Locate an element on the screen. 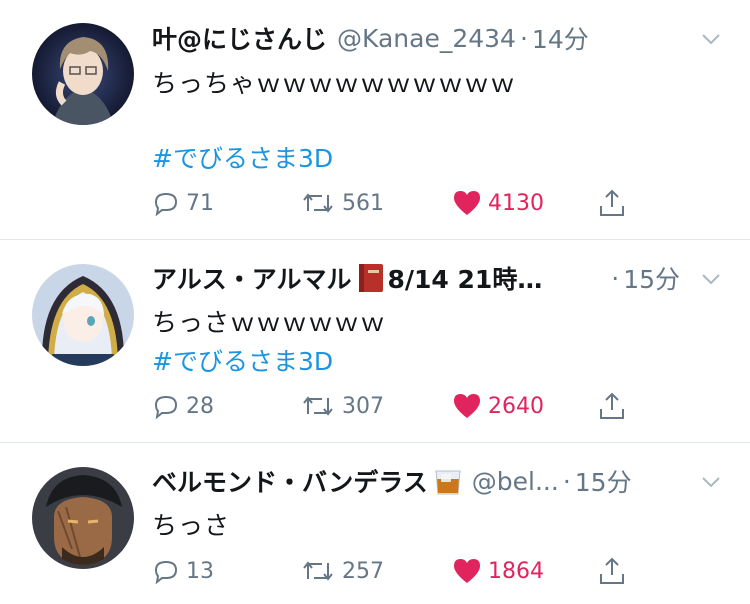 The height and width of the screenshot is (604, 750). display-name: ベルモンド・バンデラス is located at coordinates (290, 481).